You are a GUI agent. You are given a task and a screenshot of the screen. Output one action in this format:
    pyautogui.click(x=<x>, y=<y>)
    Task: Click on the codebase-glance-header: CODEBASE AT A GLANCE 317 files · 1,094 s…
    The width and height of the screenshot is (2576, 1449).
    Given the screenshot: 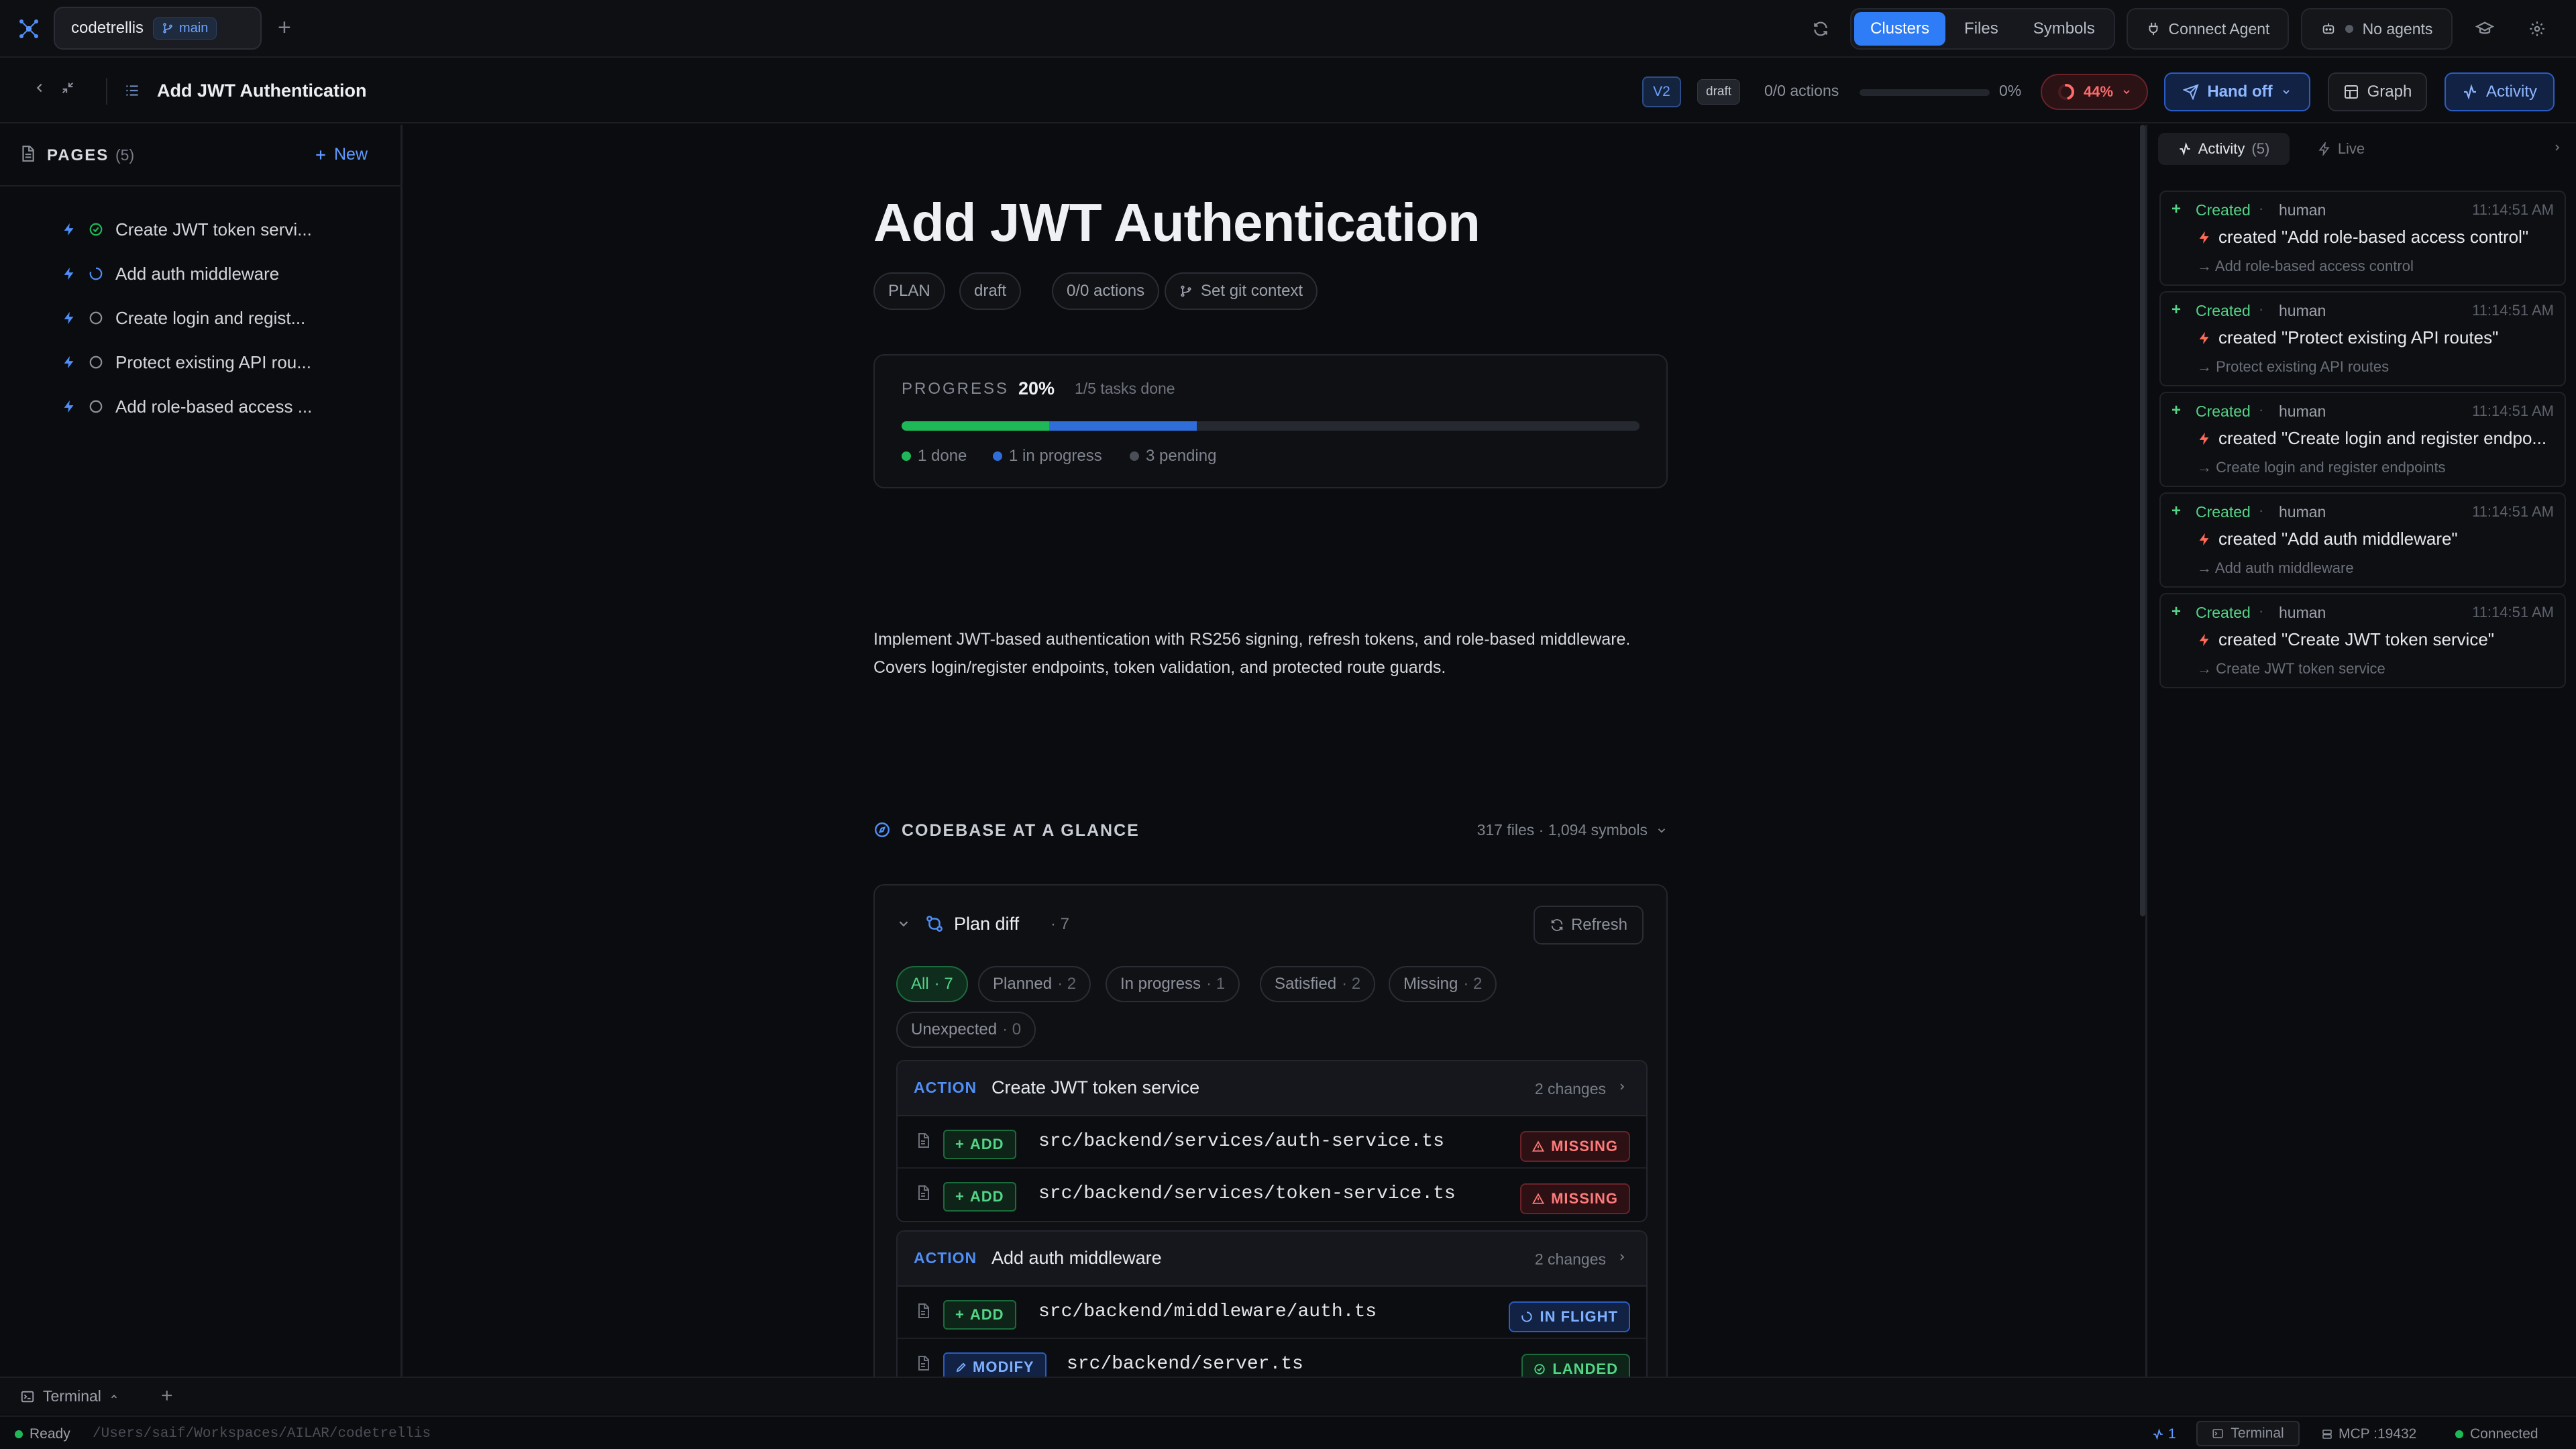 What is the action you would take?
    pyautogui.click(x=1270, y=829)
    